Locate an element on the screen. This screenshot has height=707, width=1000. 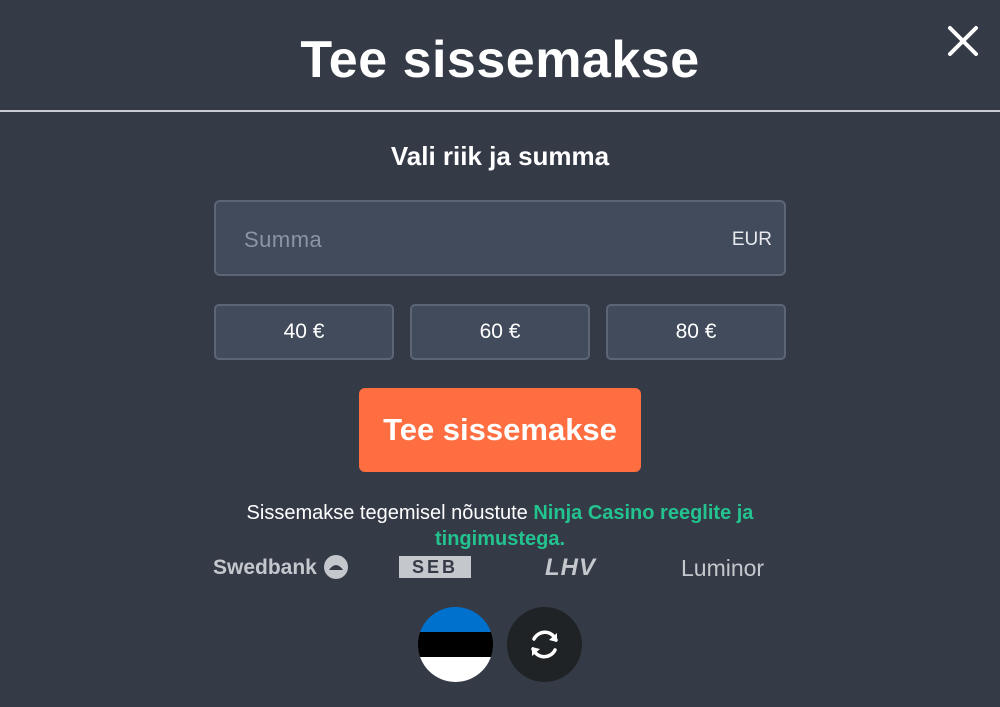
currency-label: EUR is located at coordinates (751, 239).